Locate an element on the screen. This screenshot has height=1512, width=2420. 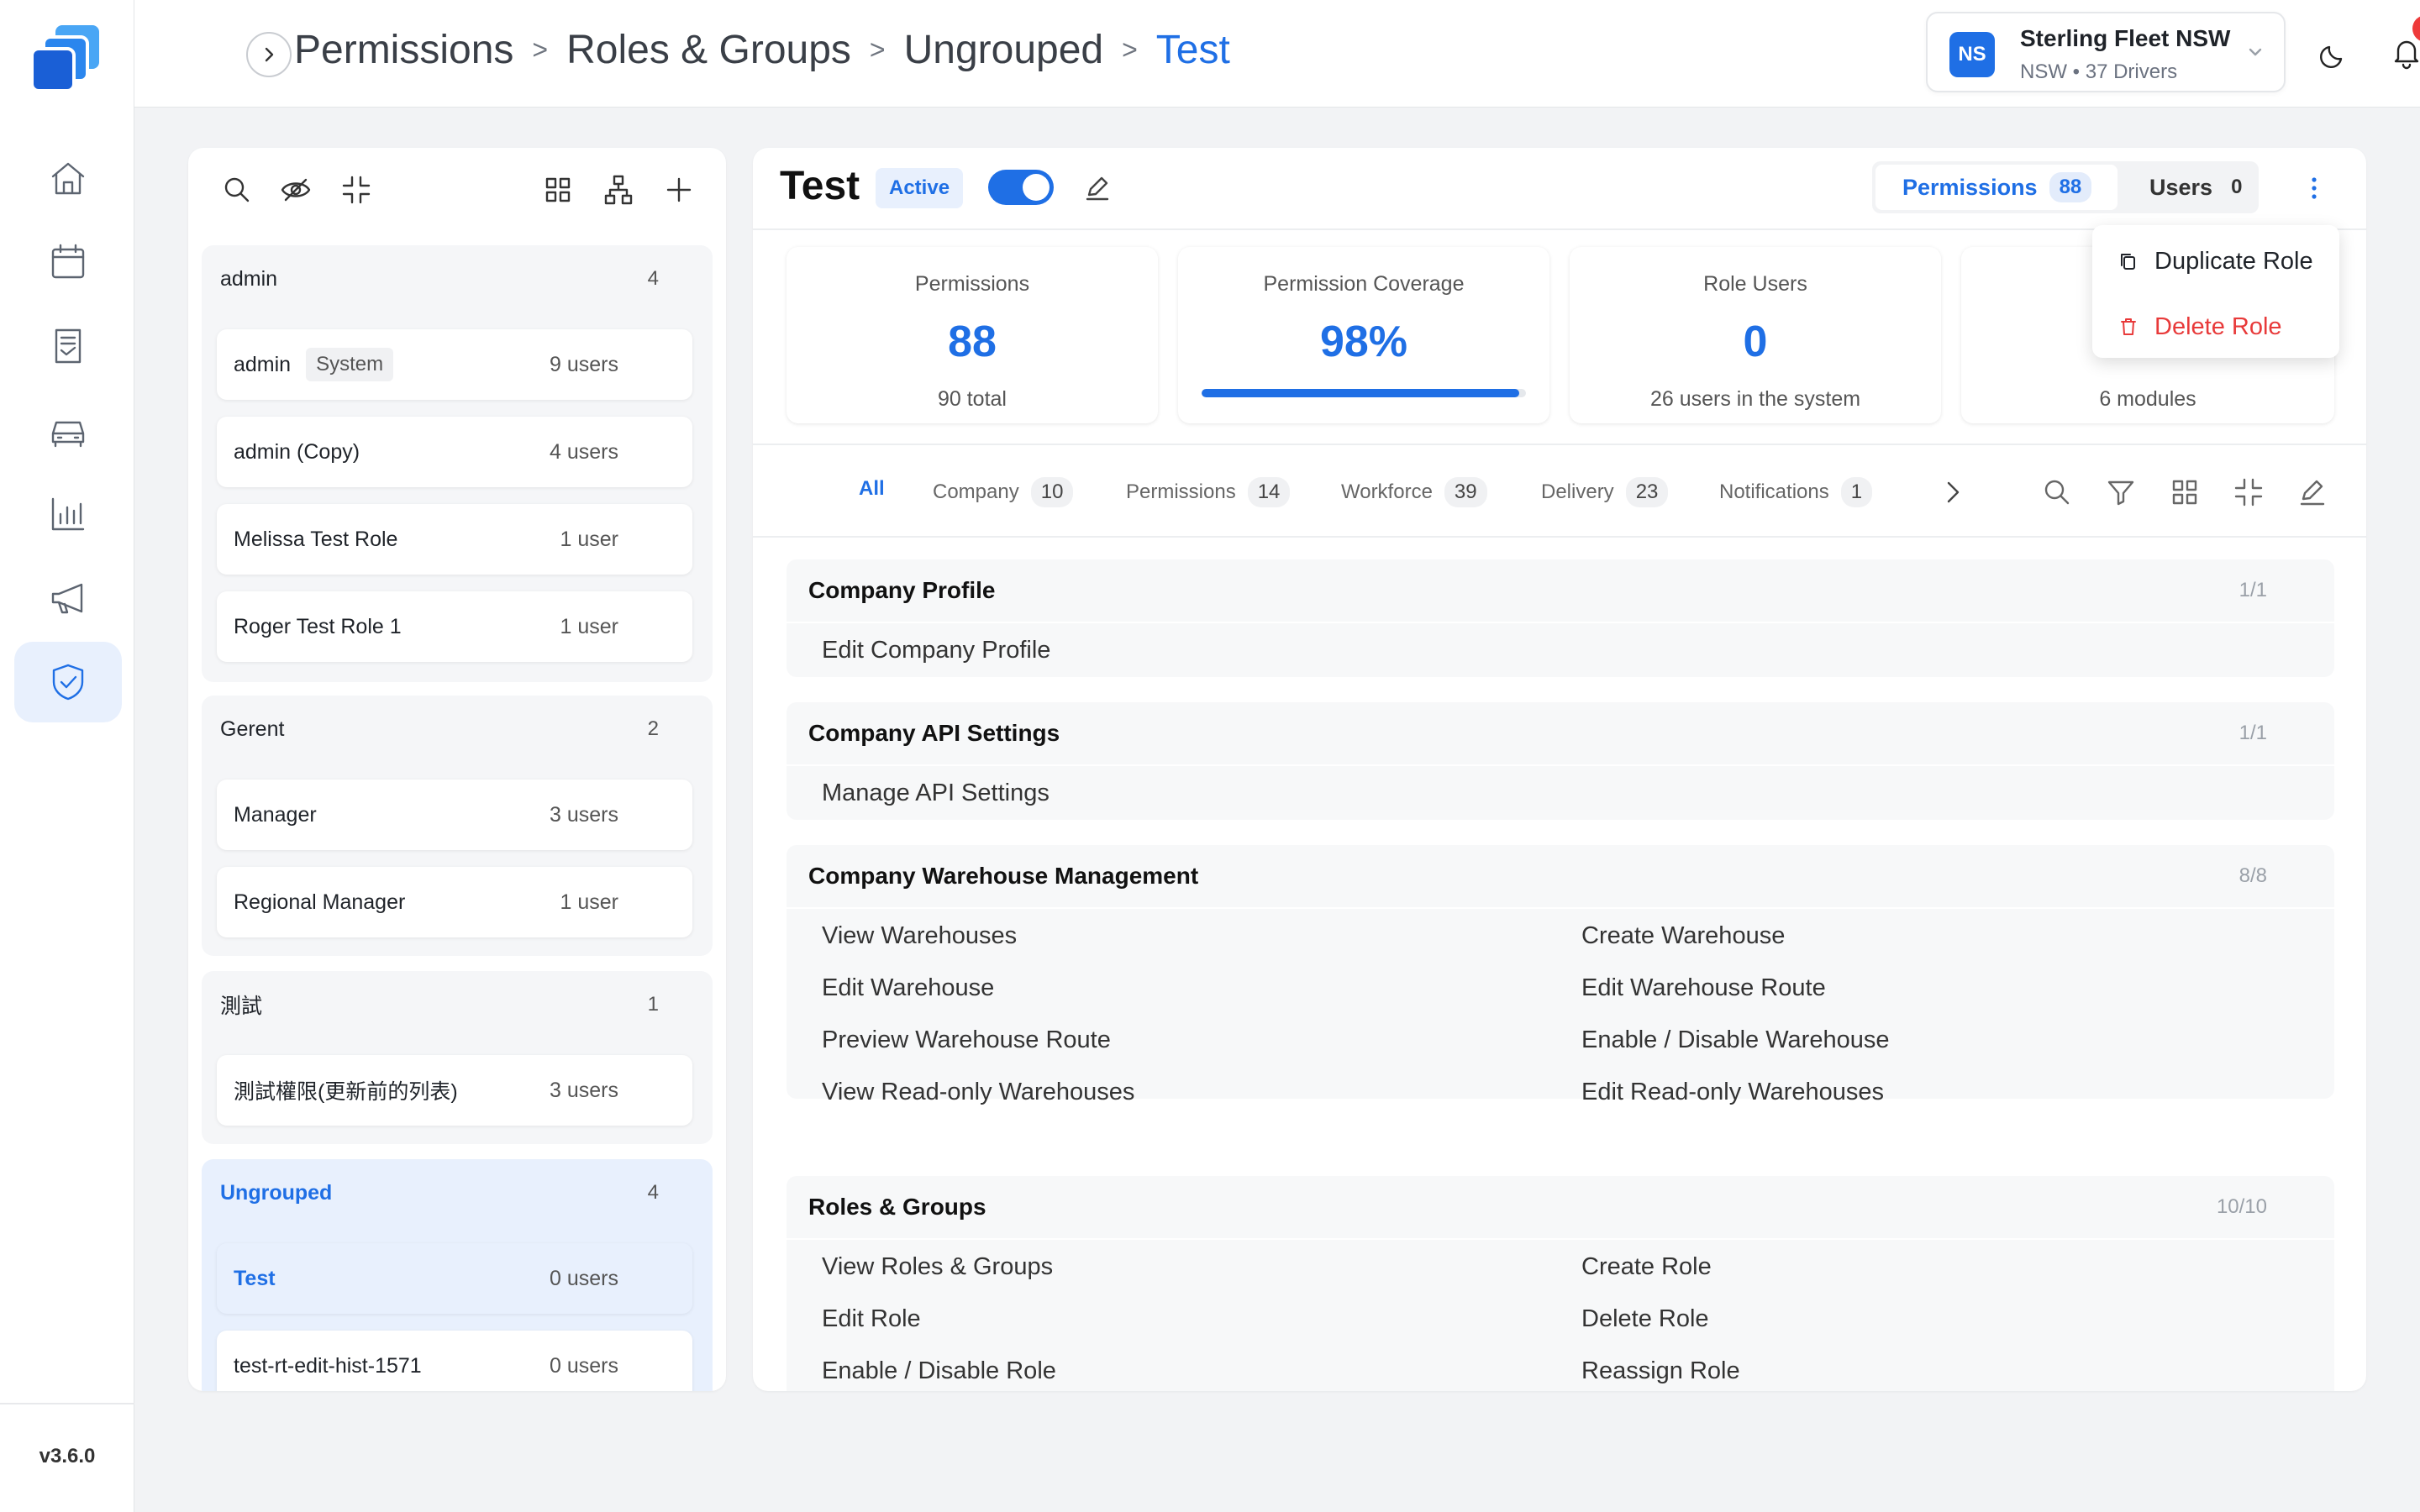
permission-item: Edit Warehouse is located at coordinates (908, 988).